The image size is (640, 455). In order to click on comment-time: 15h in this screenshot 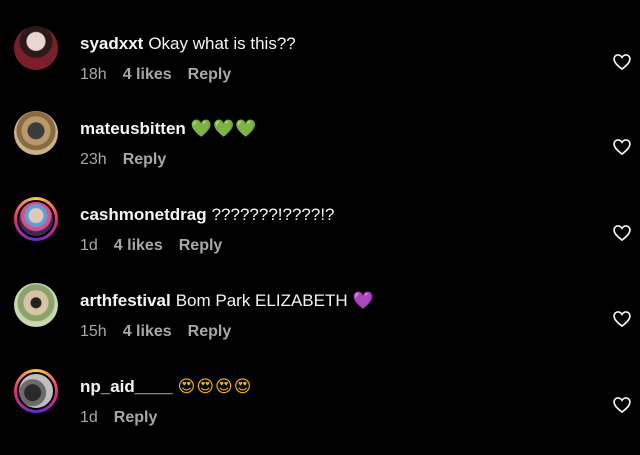, I will do `click(93, 331)`.